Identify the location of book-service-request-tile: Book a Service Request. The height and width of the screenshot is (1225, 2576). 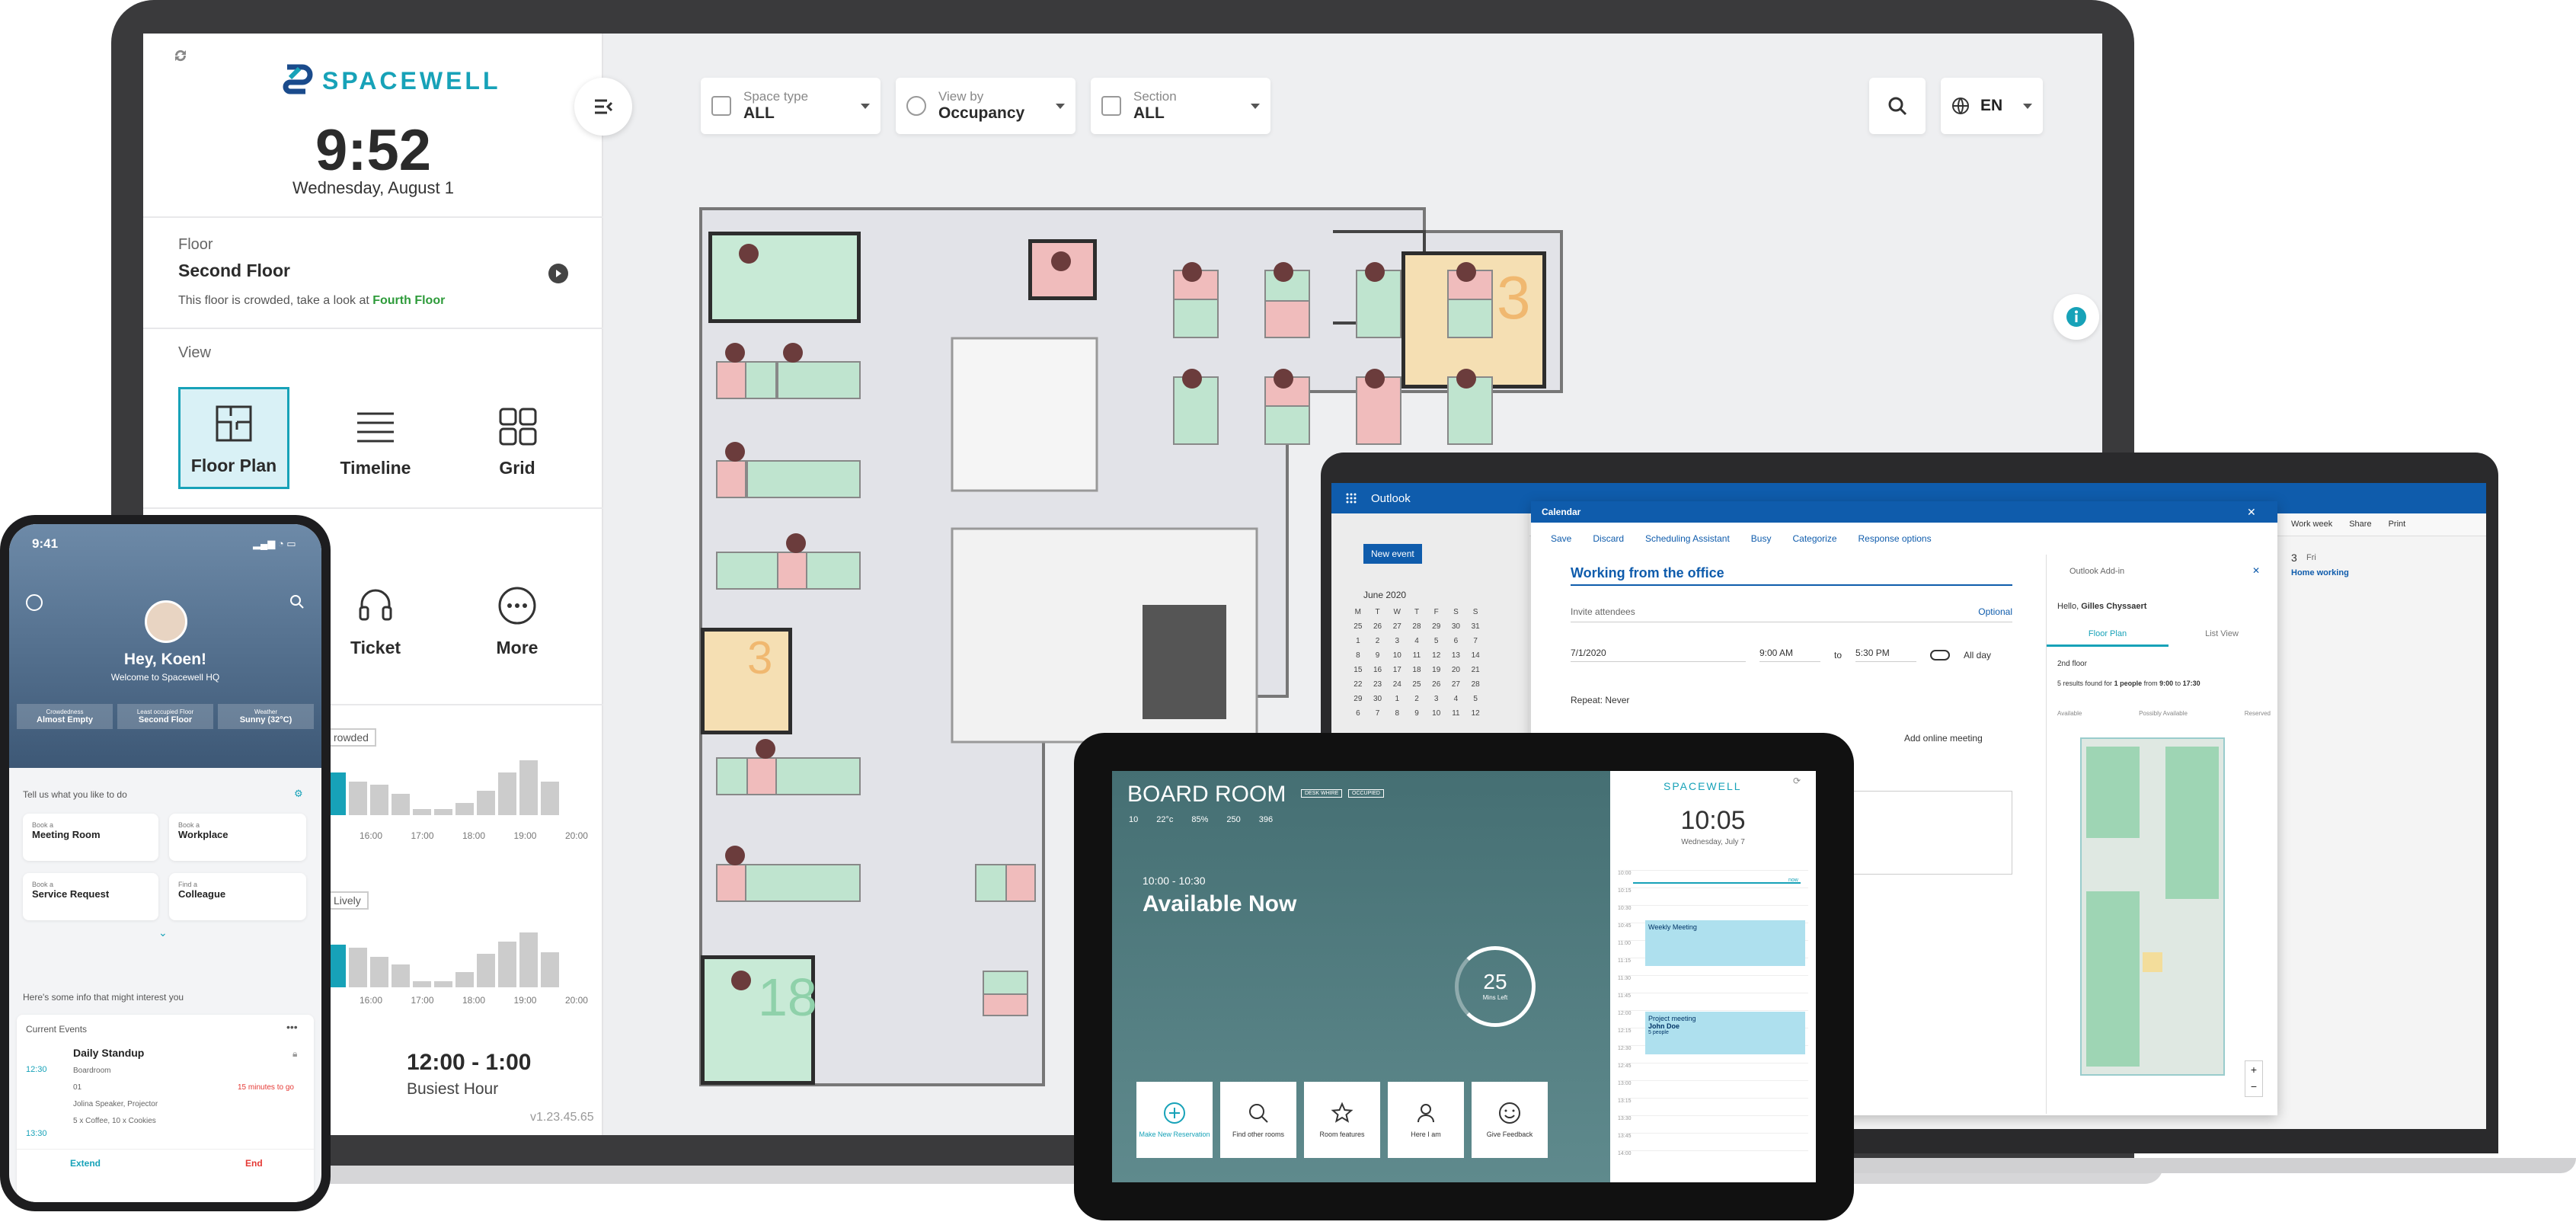
(90, 896).